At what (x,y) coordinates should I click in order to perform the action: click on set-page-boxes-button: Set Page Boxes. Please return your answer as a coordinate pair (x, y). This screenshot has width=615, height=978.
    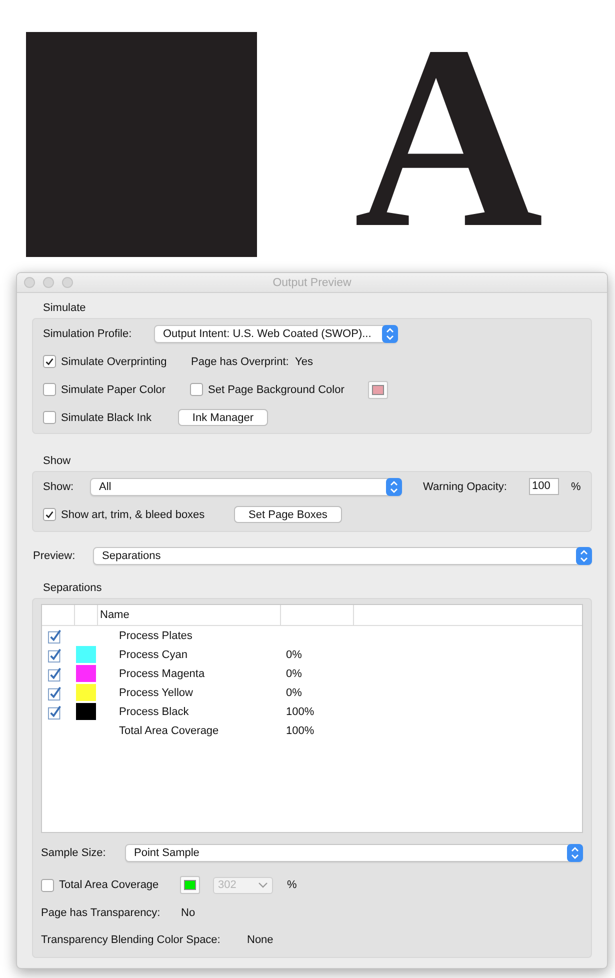
    Looking at the image, I should click on (288, 514).